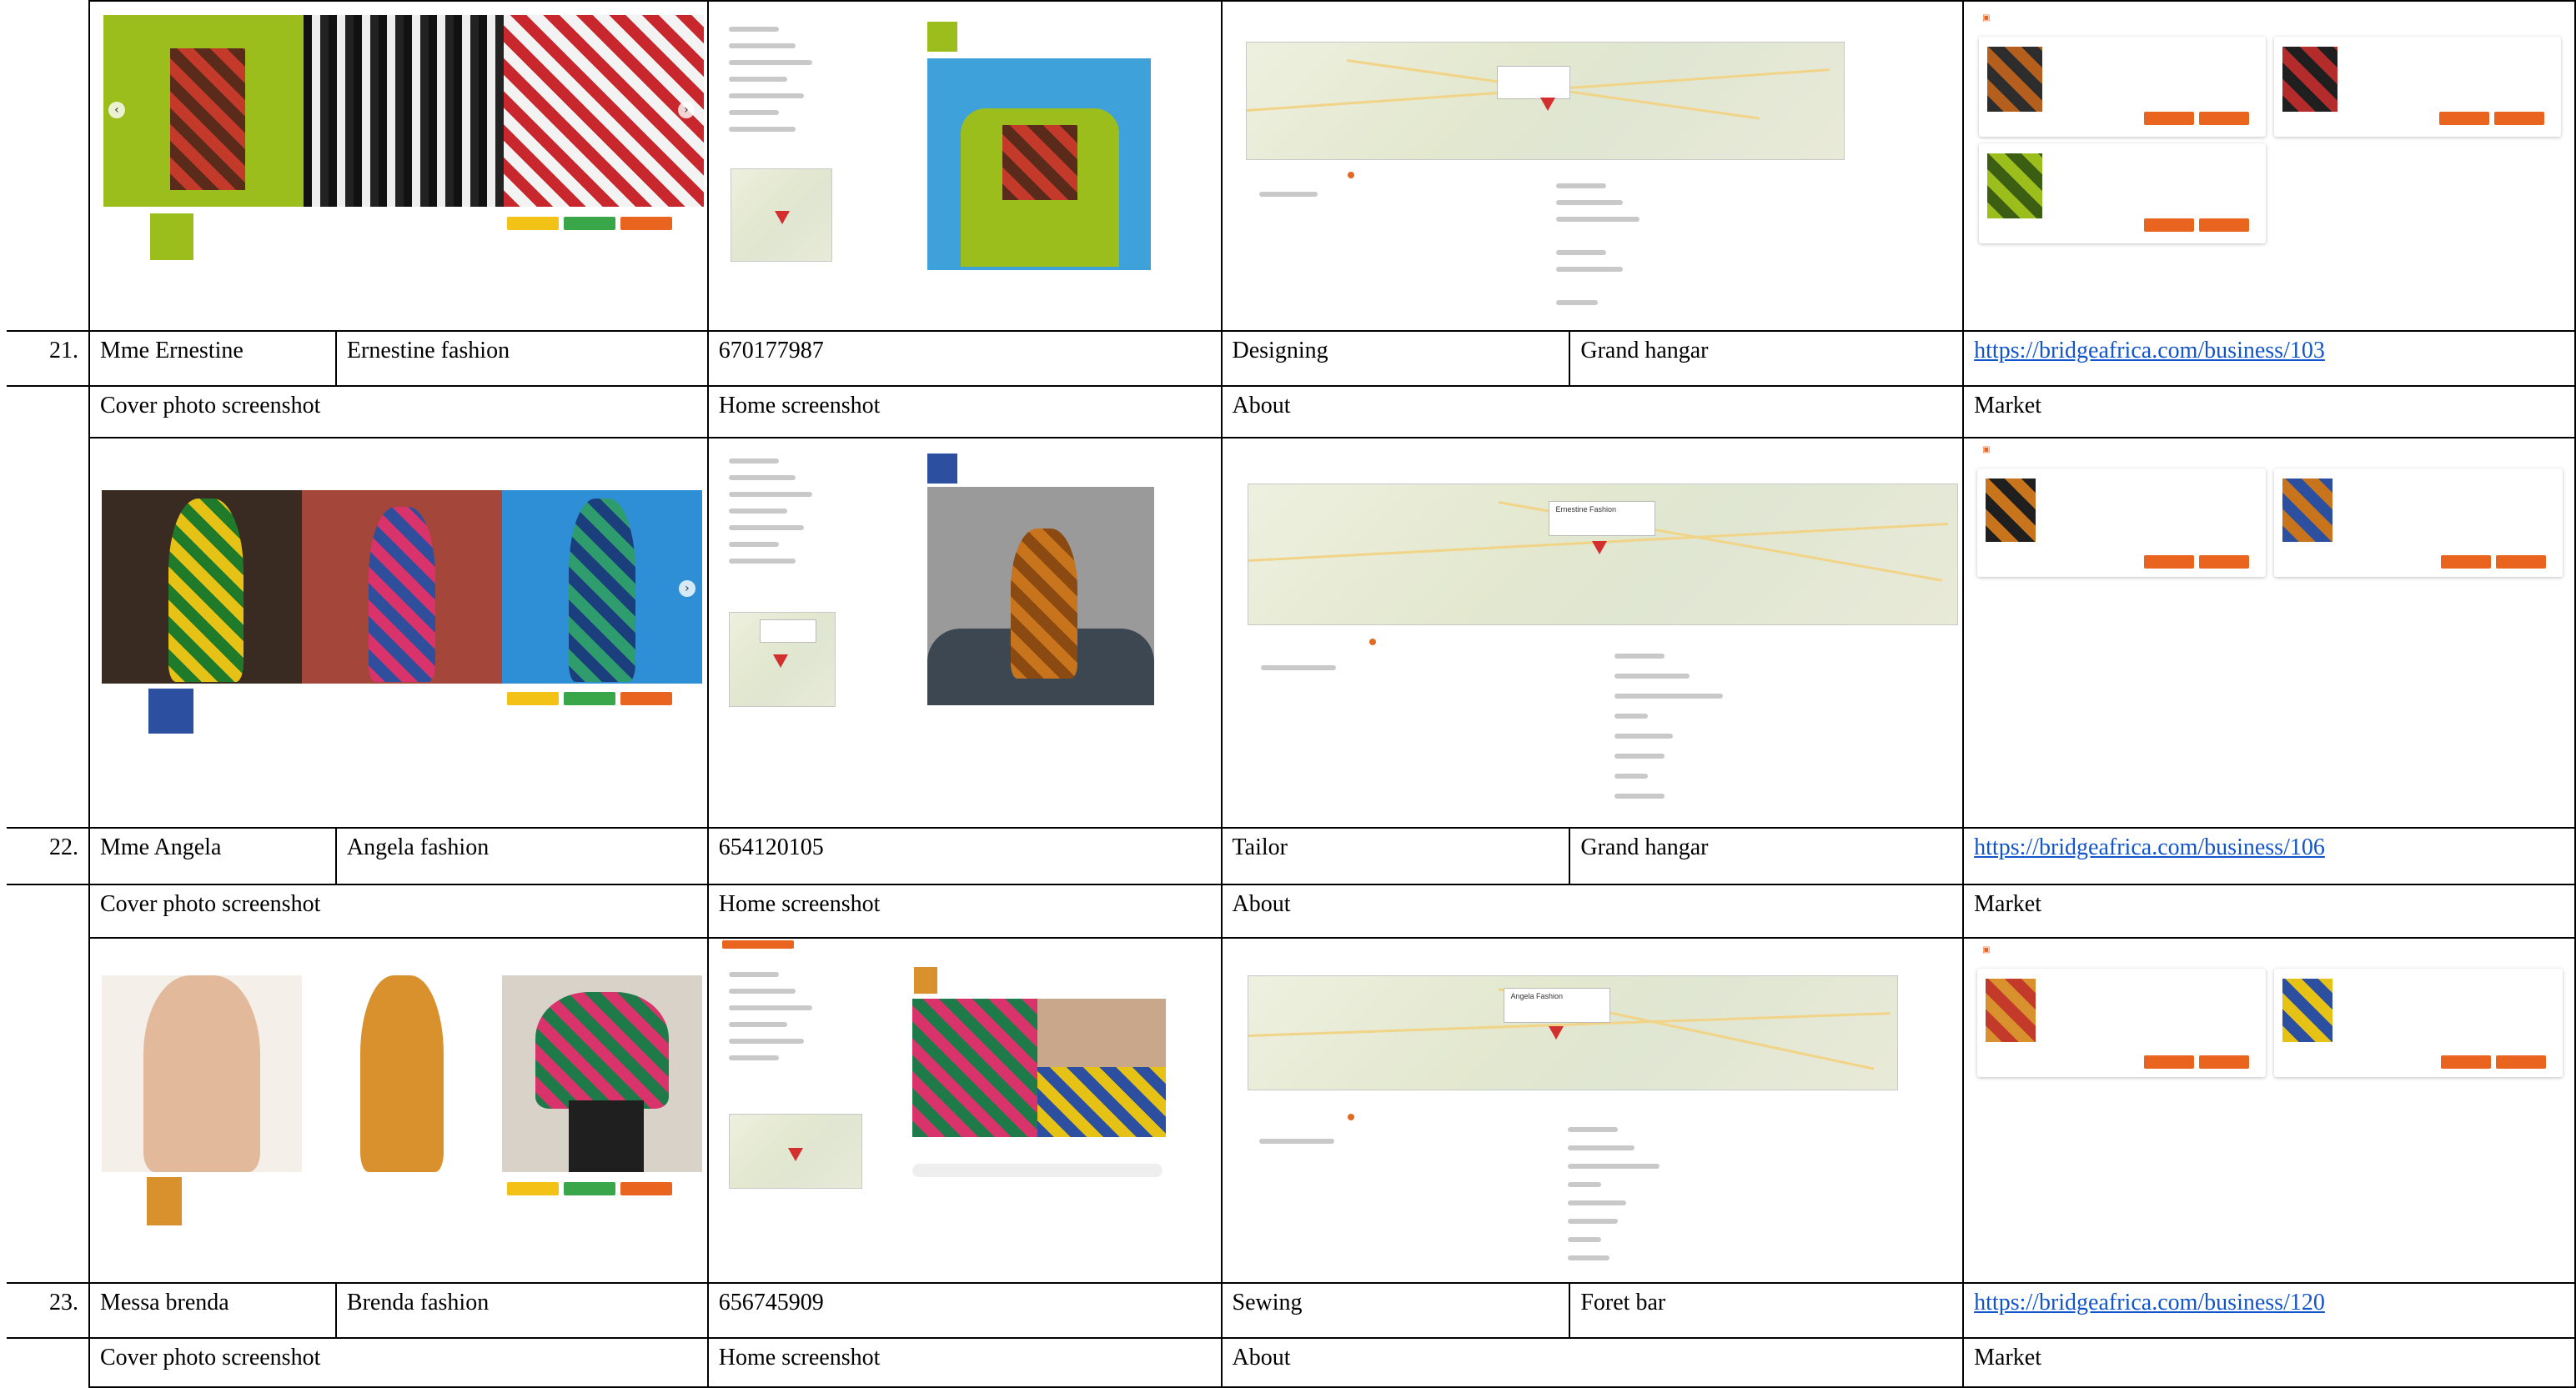  What do you see at coordinates (1767, 1310) in the screenshot?
I see `location: Foret bar` at bounding box center [1767, 1310].